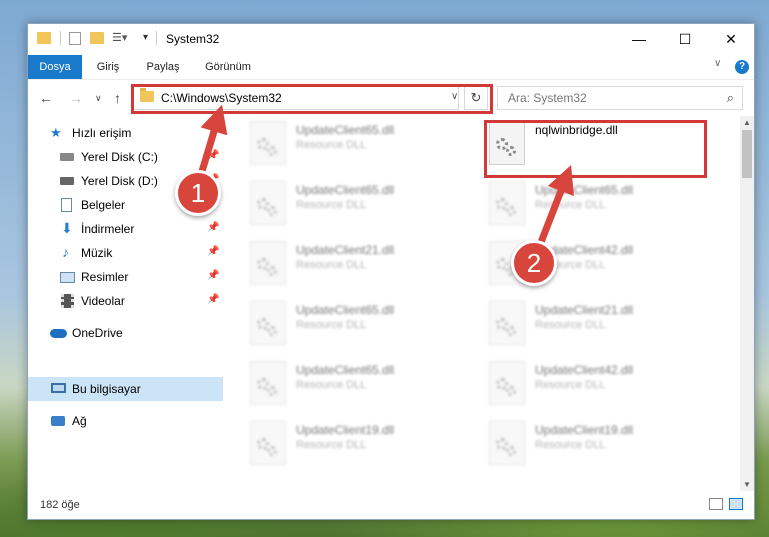 The image size is (769, 537). What do you see at coordinates (102, 133) in the screenshot?
I see `sidebar-item-label: Hızlı erişim` at bounding box center [102, 133].